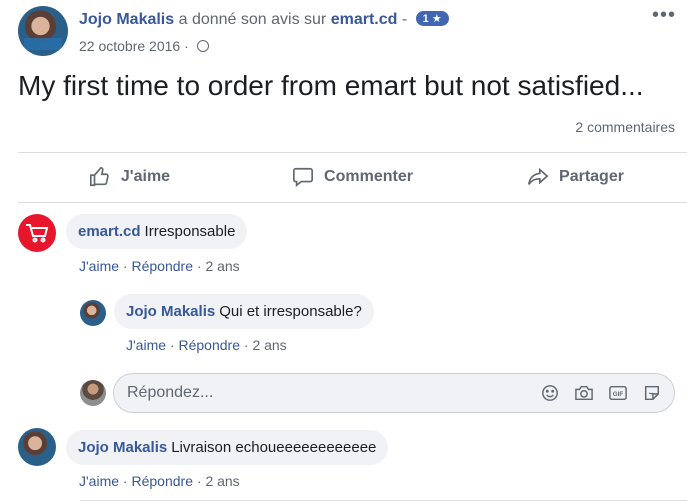 The width and height of the screenshot is (687, 504). I want to click on current-user-avatar, so click(93, 393).